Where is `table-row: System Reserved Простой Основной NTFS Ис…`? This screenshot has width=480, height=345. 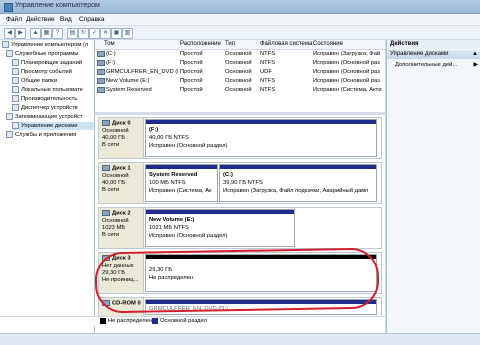
table-row: System Reserved Простой Основной NTFS Ис… is located at coordinates (240, 90).